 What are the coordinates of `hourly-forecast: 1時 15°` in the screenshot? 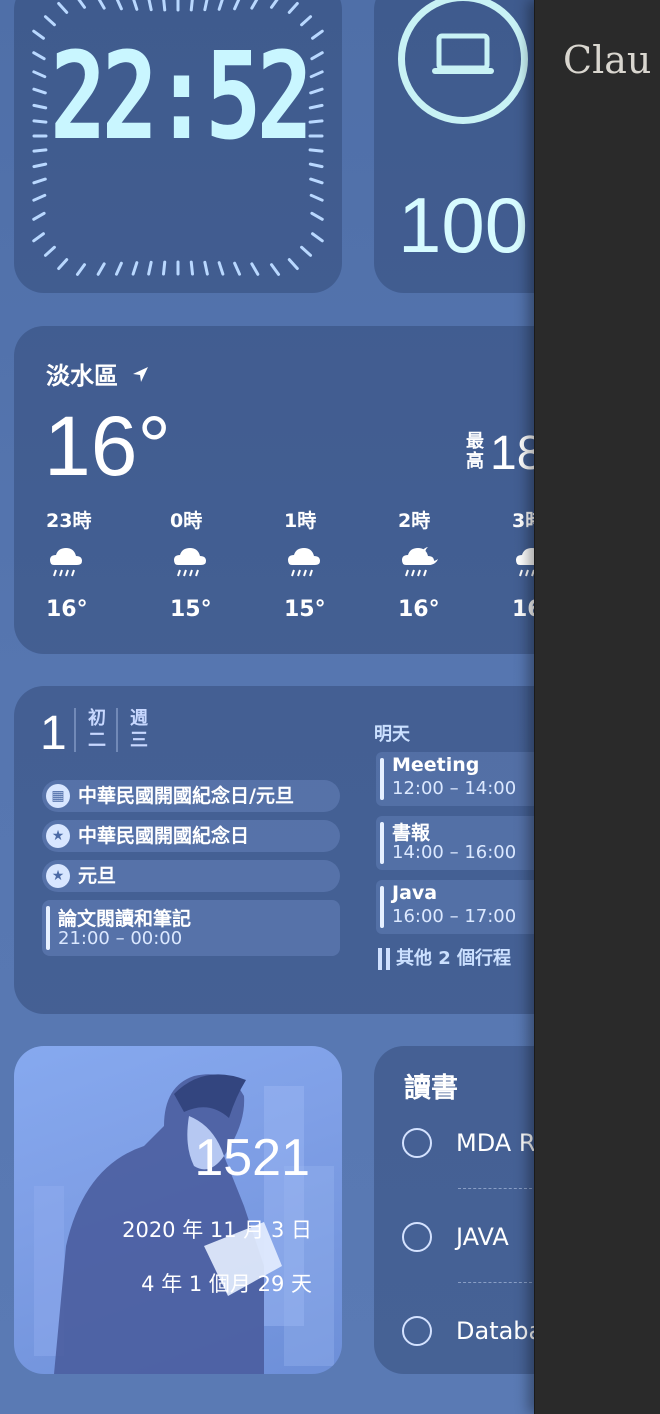 It's located at (324, 564).